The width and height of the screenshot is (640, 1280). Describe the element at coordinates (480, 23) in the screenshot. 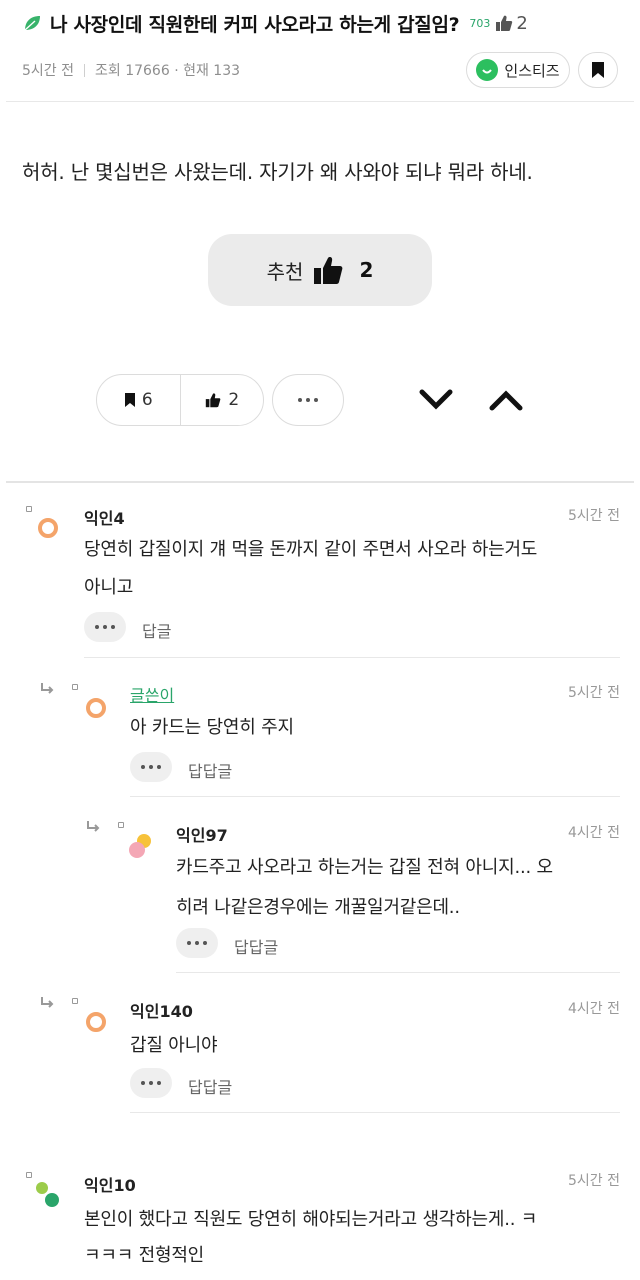

I see `view-badge: 703` at that location.